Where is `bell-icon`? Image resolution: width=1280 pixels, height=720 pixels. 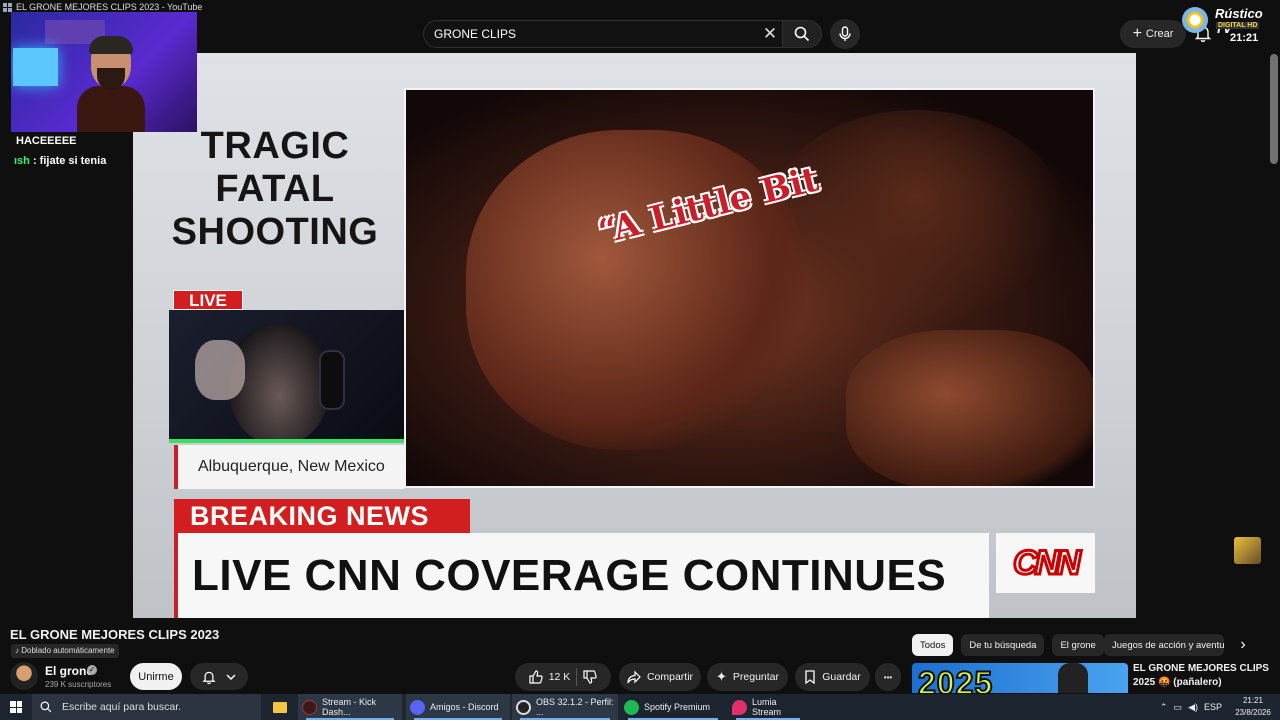
bell-icon is located at coordinates (209, 677).